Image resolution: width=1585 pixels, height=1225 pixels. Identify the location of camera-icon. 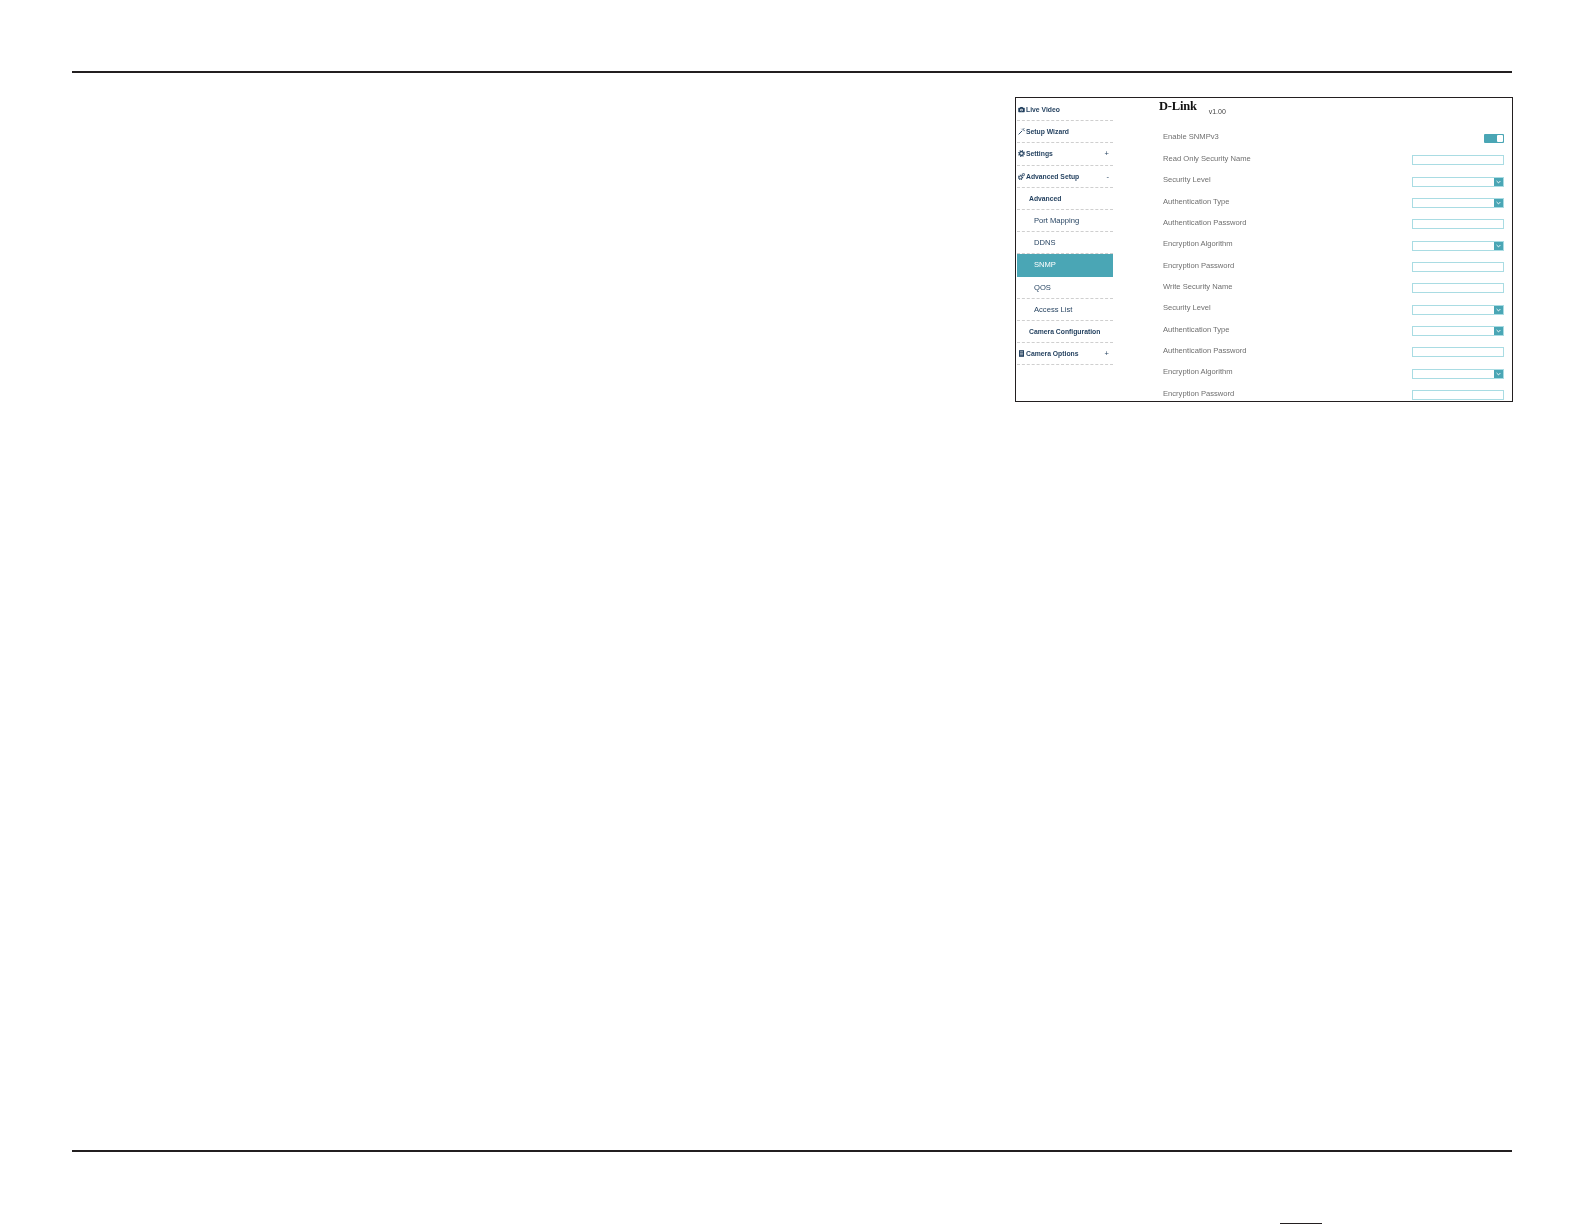
(1021, 110).